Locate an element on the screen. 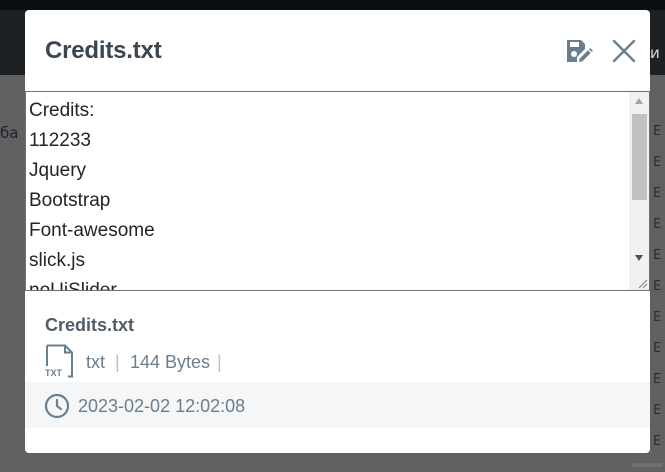 This screenshot has height=472, width=665. file-meta-row: TXT txt | 144 Bytes | is located at coordinates (340, 361).